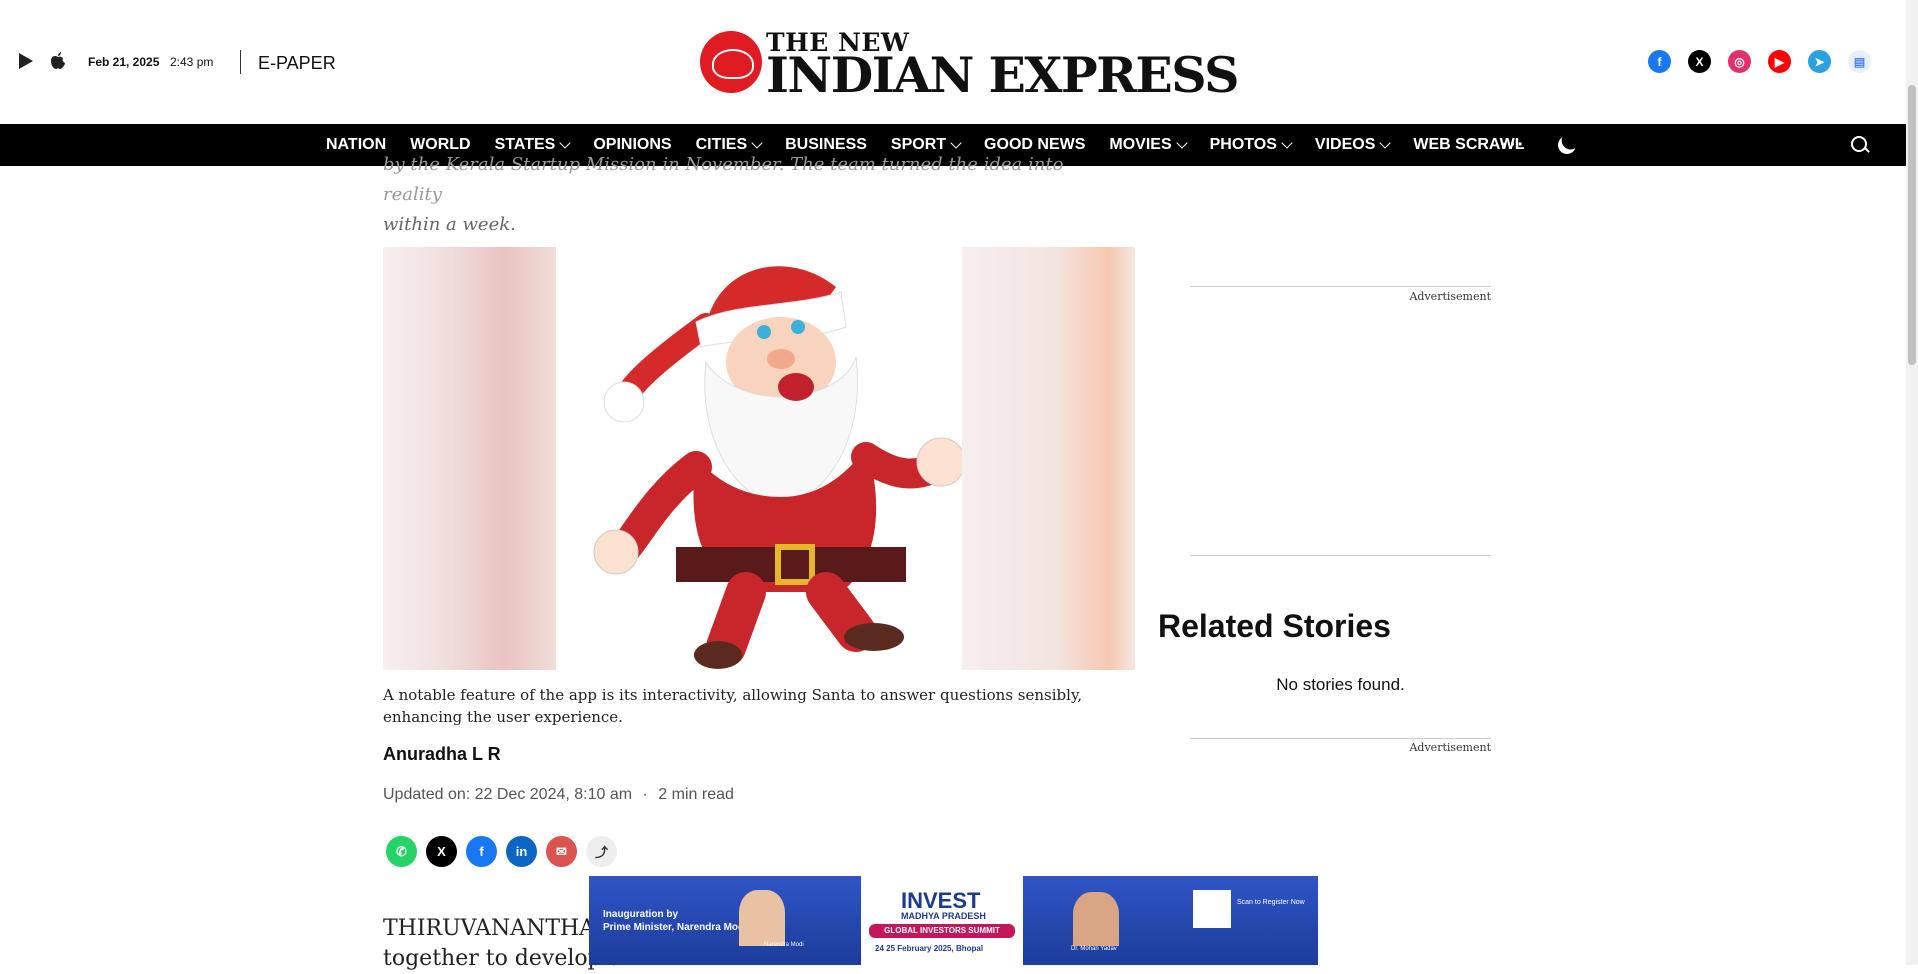  I want to click on nav-item-movies: MOVIES, so click(1148, 145).